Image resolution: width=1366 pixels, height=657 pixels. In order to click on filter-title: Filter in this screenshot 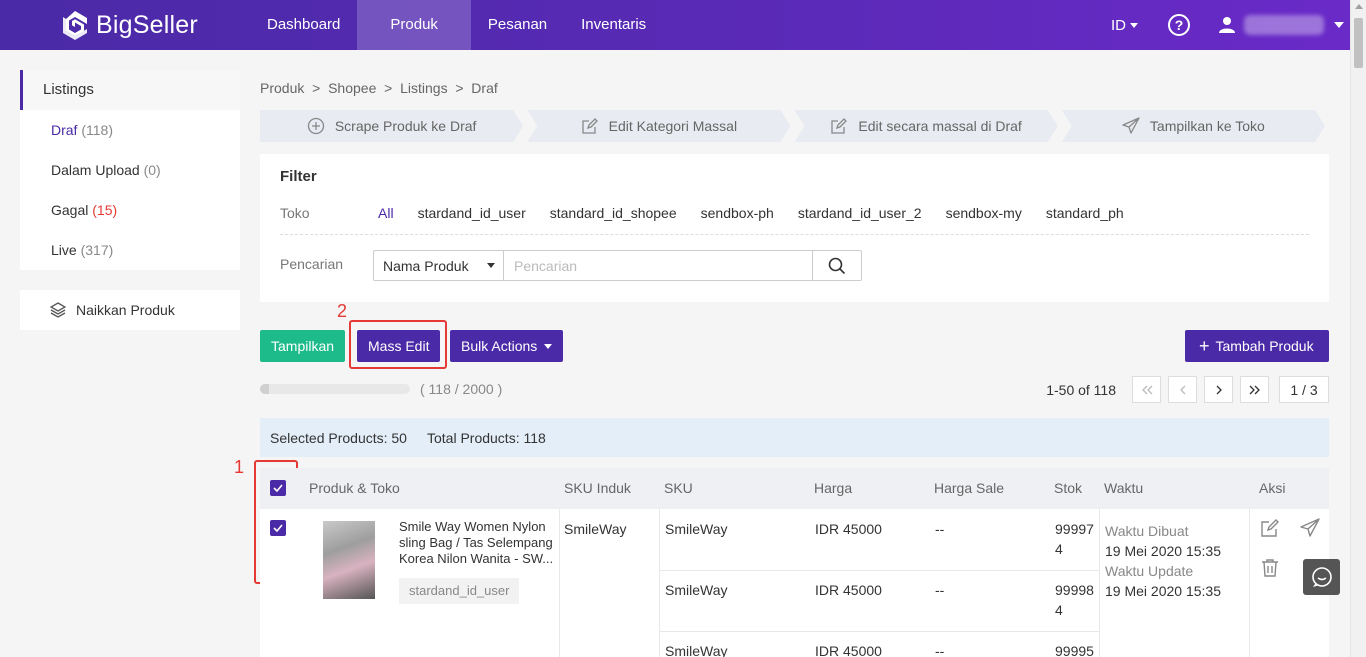, I will do `click(298, 176)`.